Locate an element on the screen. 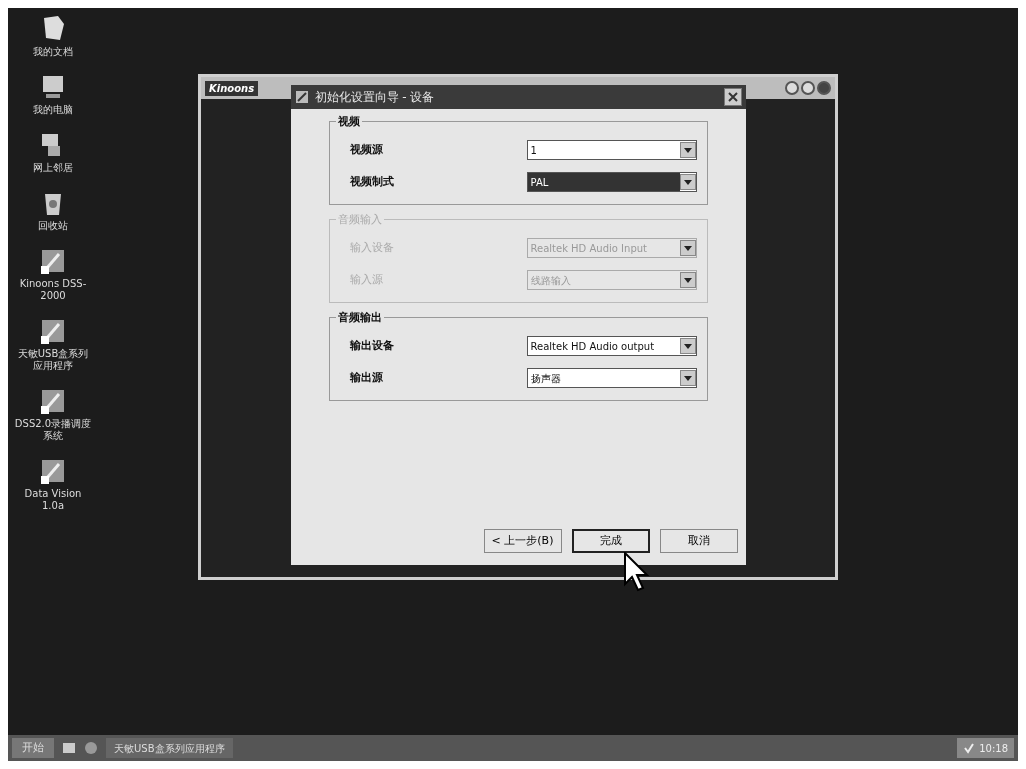 The height and width of the screenshot is (769, 1026). dropdown: PAL is located at coordinates (611, 182).